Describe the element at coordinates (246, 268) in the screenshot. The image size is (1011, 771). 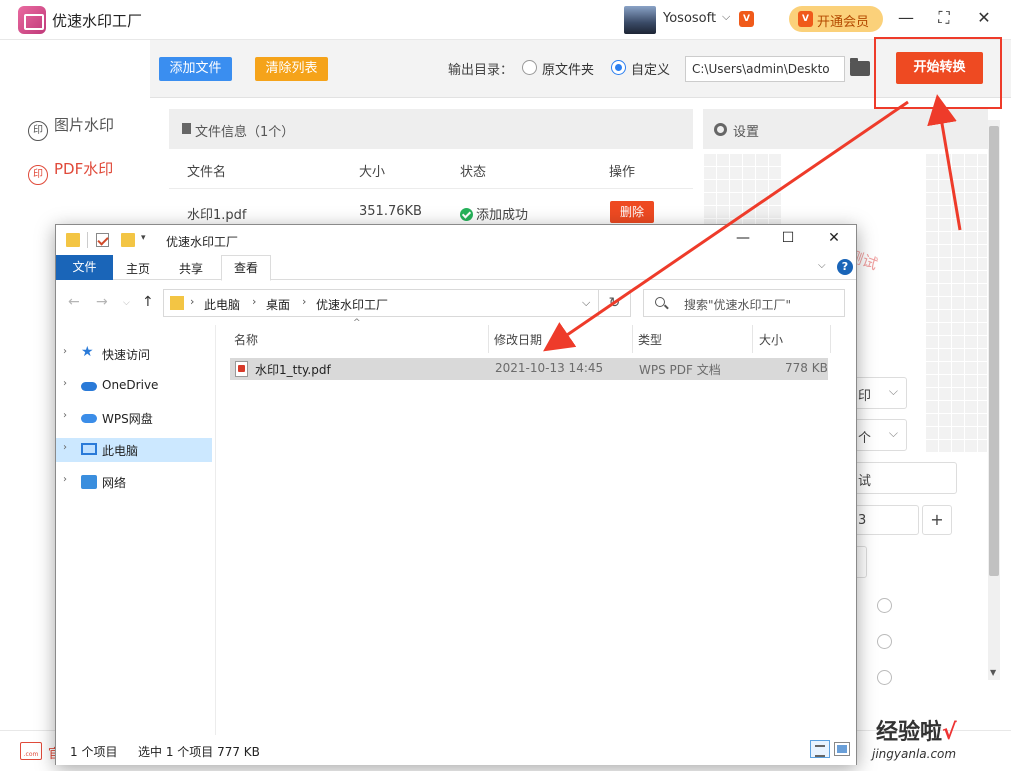
I see `tab-view: 查看` at that location.